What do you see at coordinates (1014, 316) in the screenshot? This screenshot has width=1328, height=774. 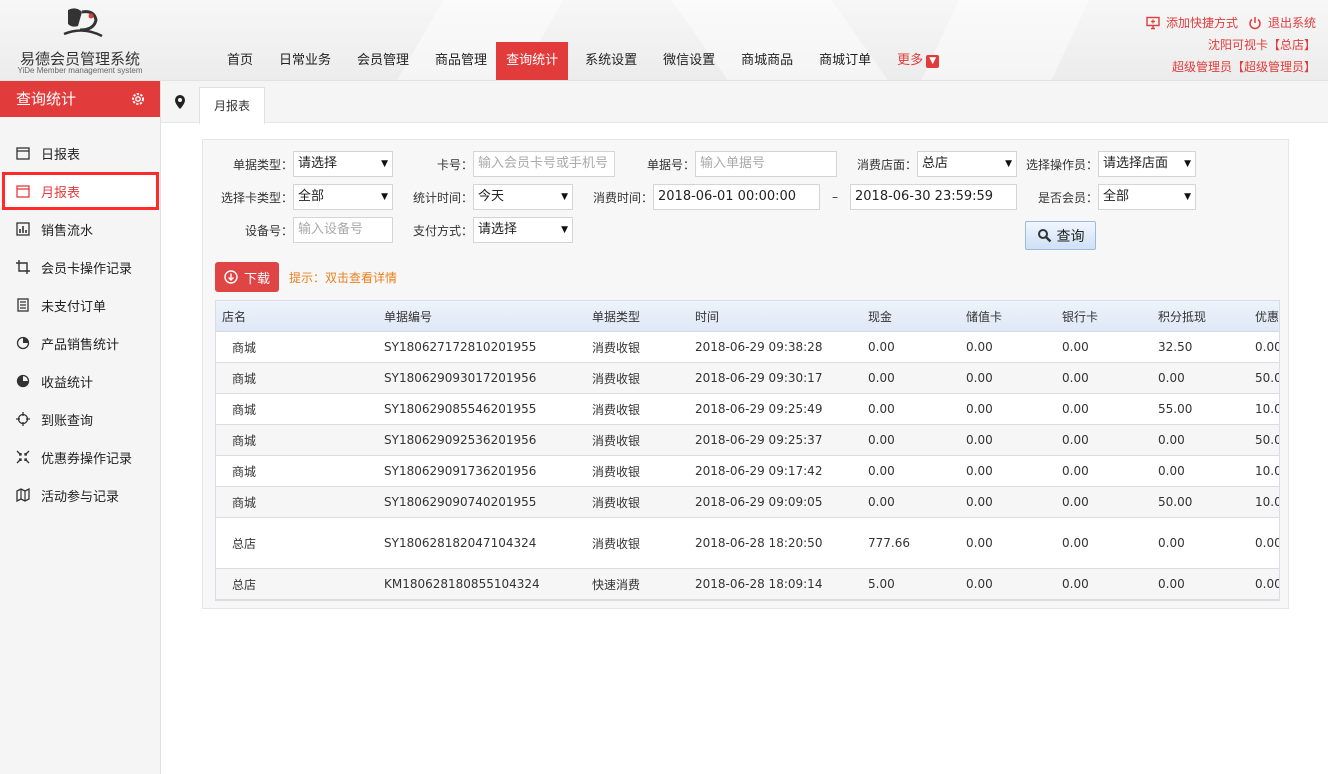 I see `col-stored-value-card: 储值卡` at bounding box center [1014, 316].